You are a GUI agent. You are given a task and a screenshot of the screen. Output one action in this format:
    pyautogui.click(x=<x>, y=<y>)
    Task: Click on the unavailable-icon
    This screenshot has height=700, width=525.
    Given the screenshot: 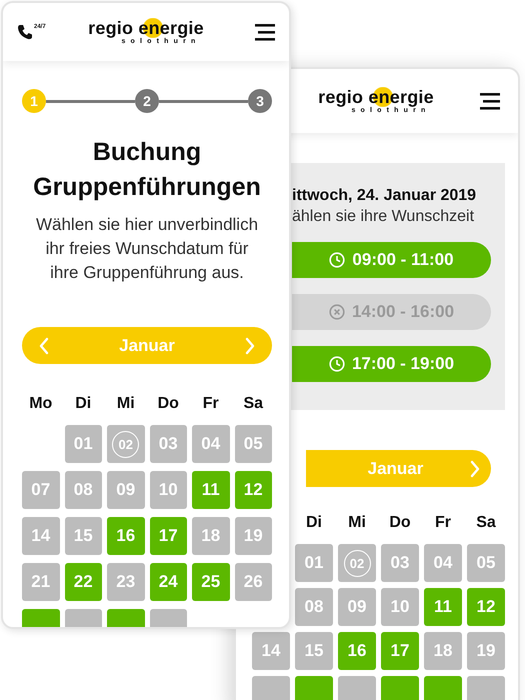 What is the action you would take?
    pyautogui.click(x=336, y=312)
    